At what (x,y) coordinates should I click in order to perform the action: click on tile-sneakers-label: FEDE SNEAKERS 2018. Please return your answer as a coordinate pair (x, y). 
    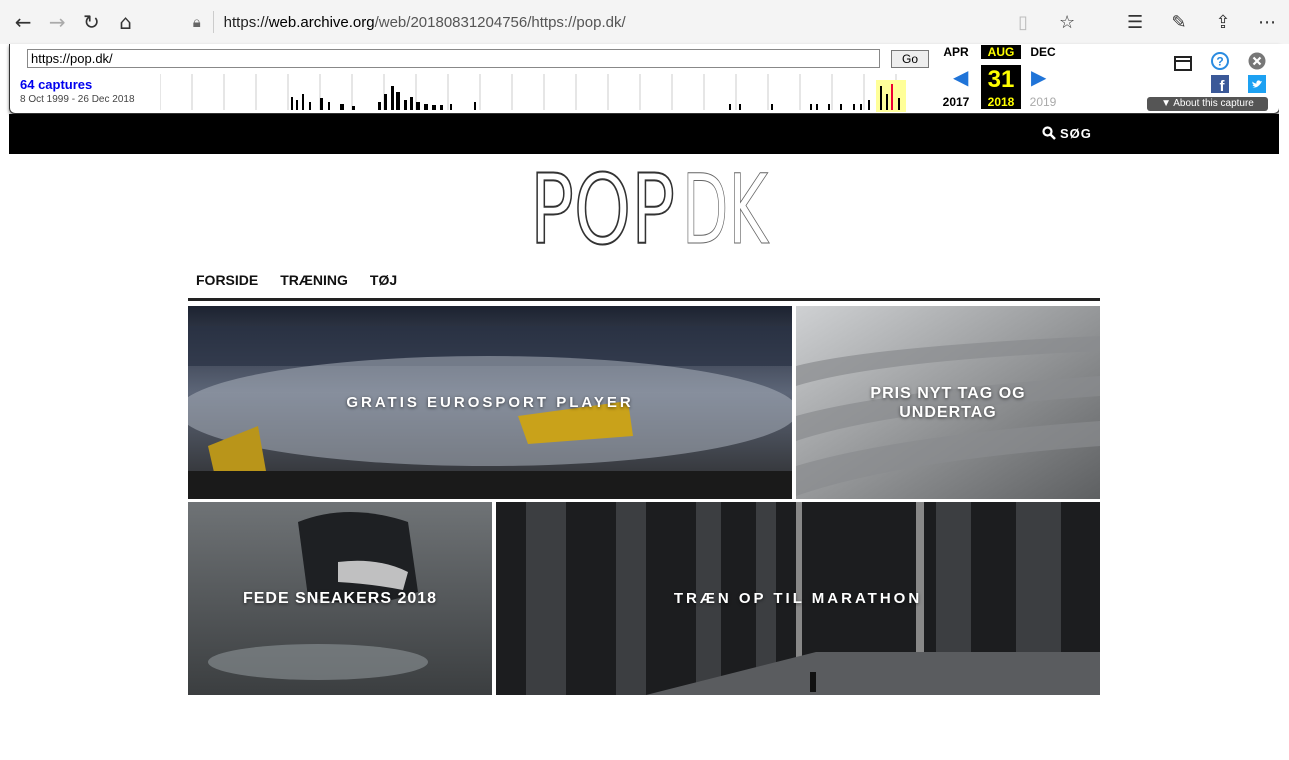
    Looking at the image, I should click on (340, 598).